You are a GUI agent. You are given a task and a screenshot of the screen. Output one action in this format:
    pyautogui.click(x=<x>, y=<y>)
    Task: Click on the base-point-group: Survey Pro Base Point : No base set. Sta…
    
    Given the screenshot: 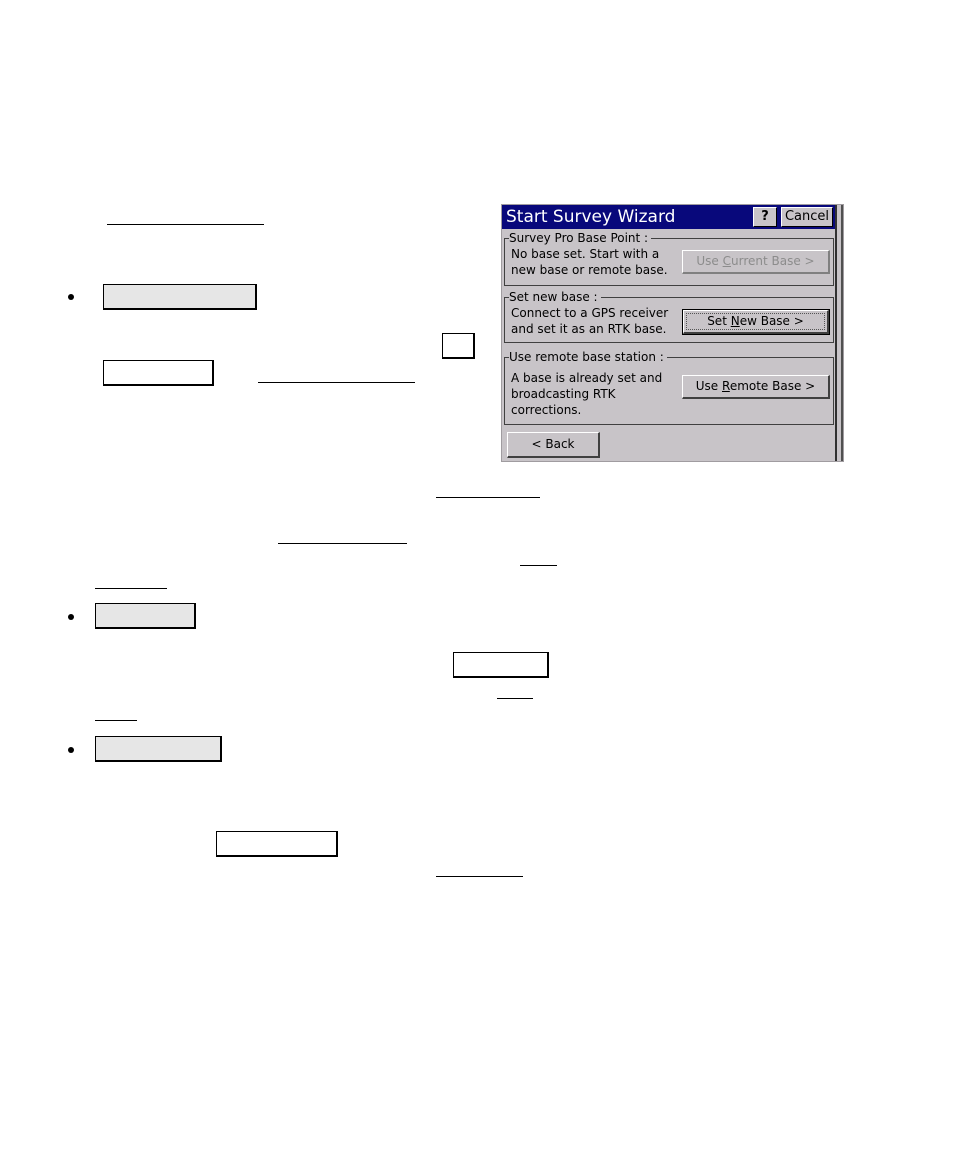 What is the action you would take?
    pyautogui.click(x=669, y=258)
    